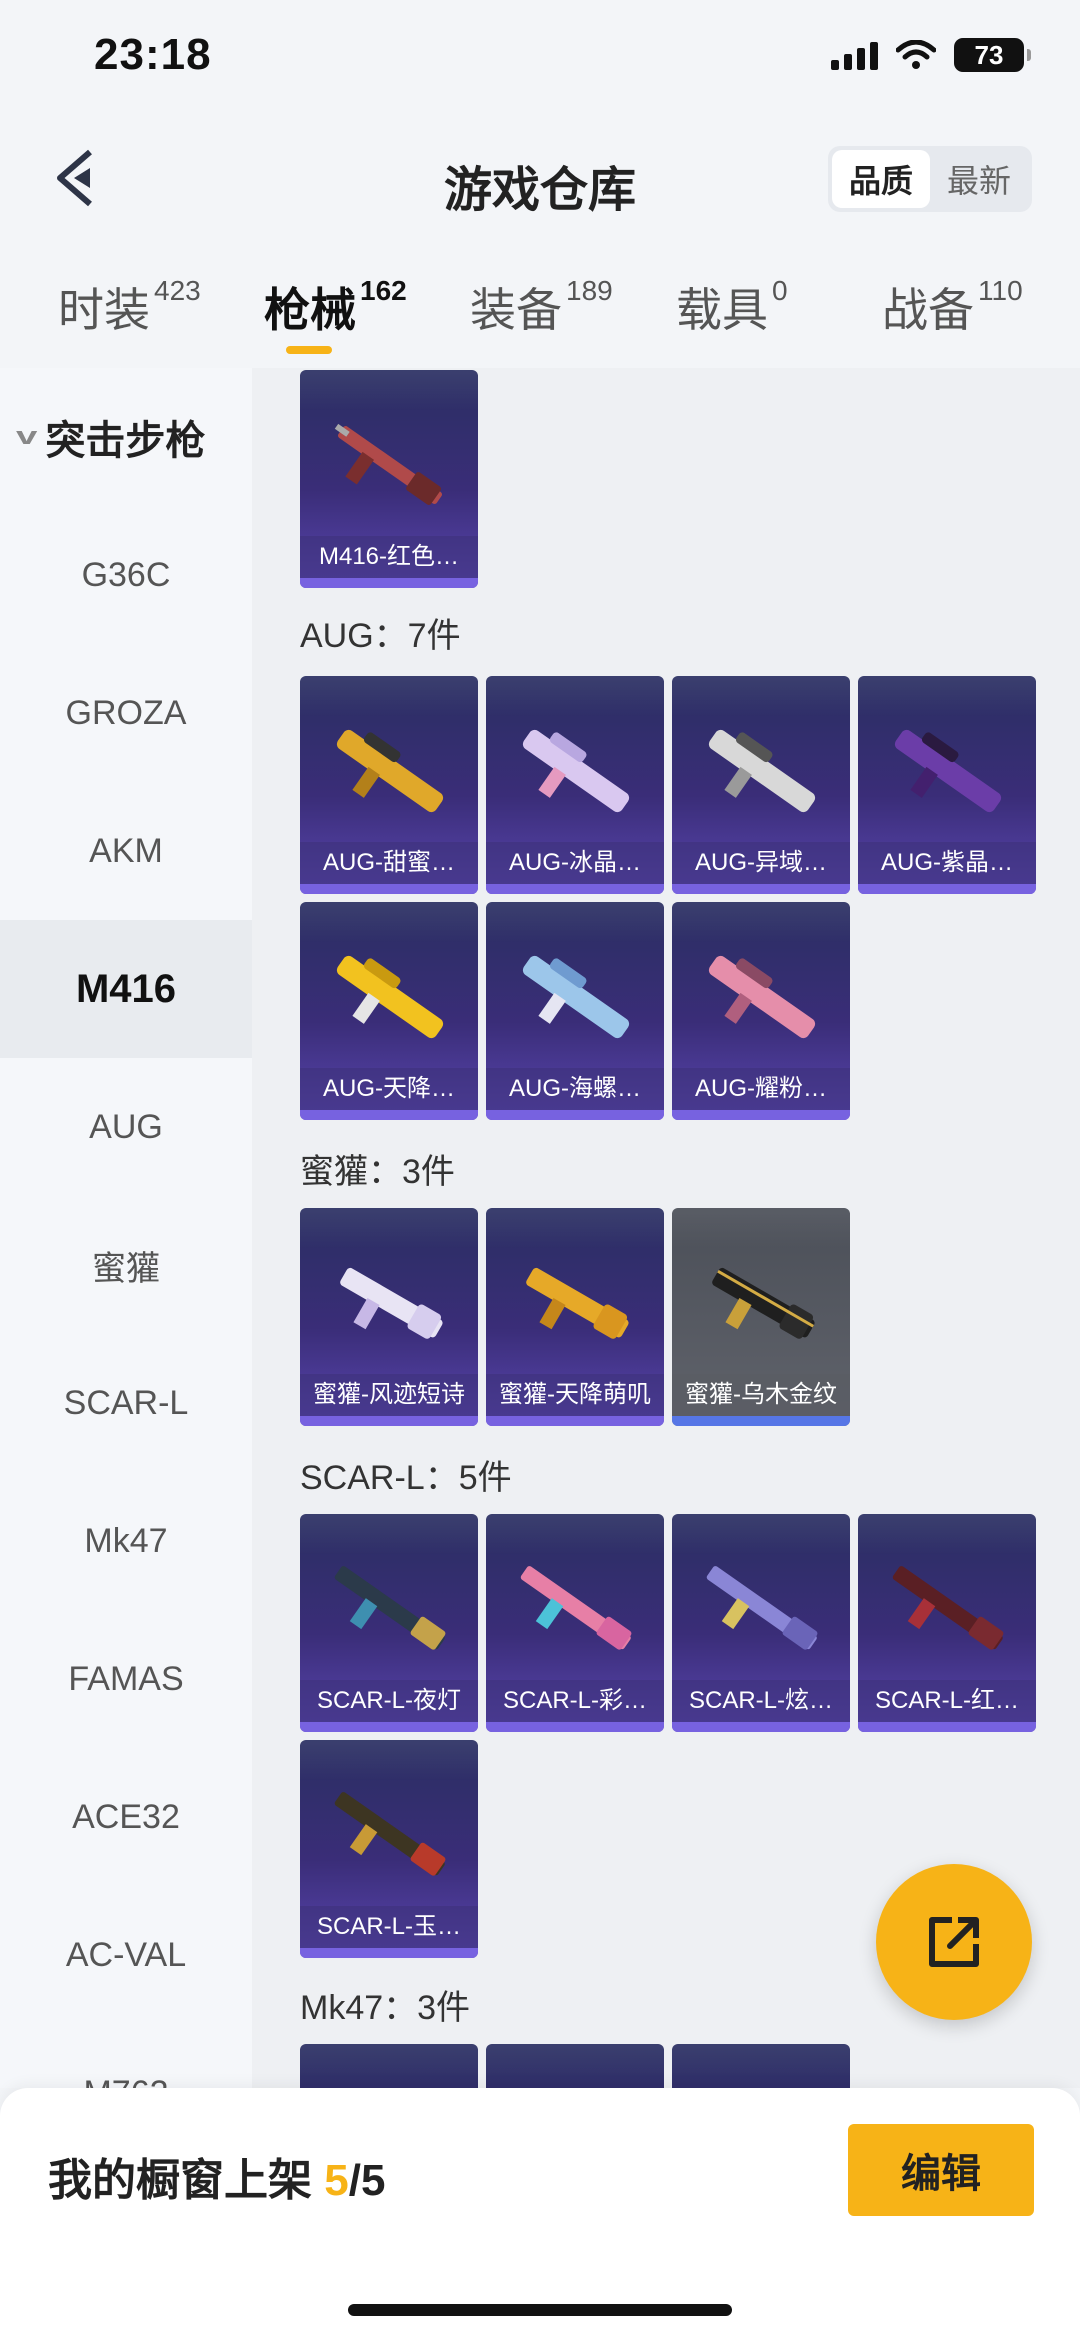  I want to click on sidebar-item-m416: M416, so click(126, 989).